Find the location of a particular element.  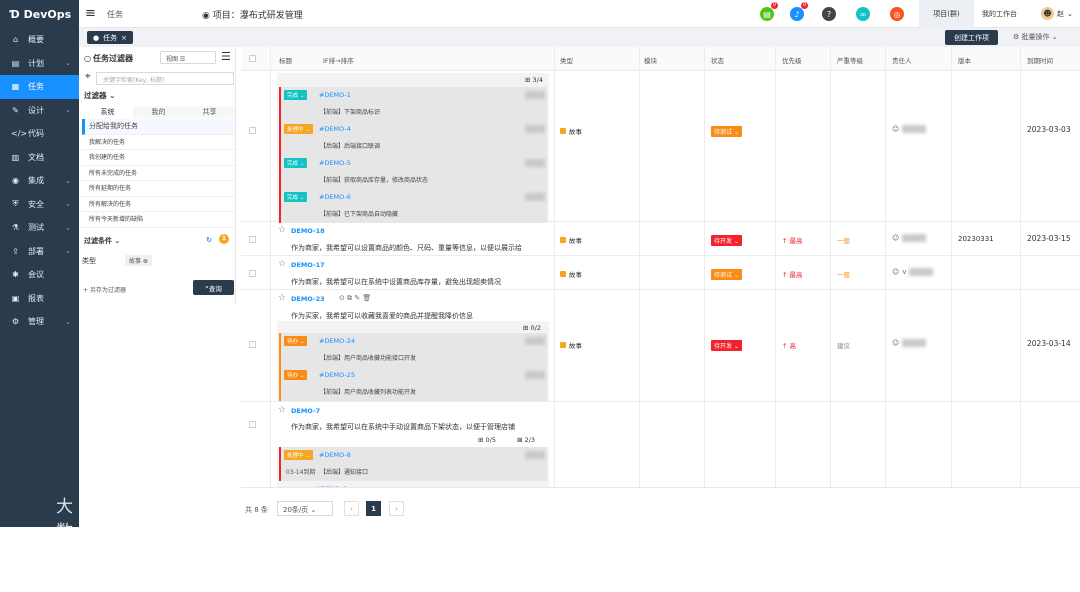

view-select: 视图 ☰ is located at coordinates (188, 57).